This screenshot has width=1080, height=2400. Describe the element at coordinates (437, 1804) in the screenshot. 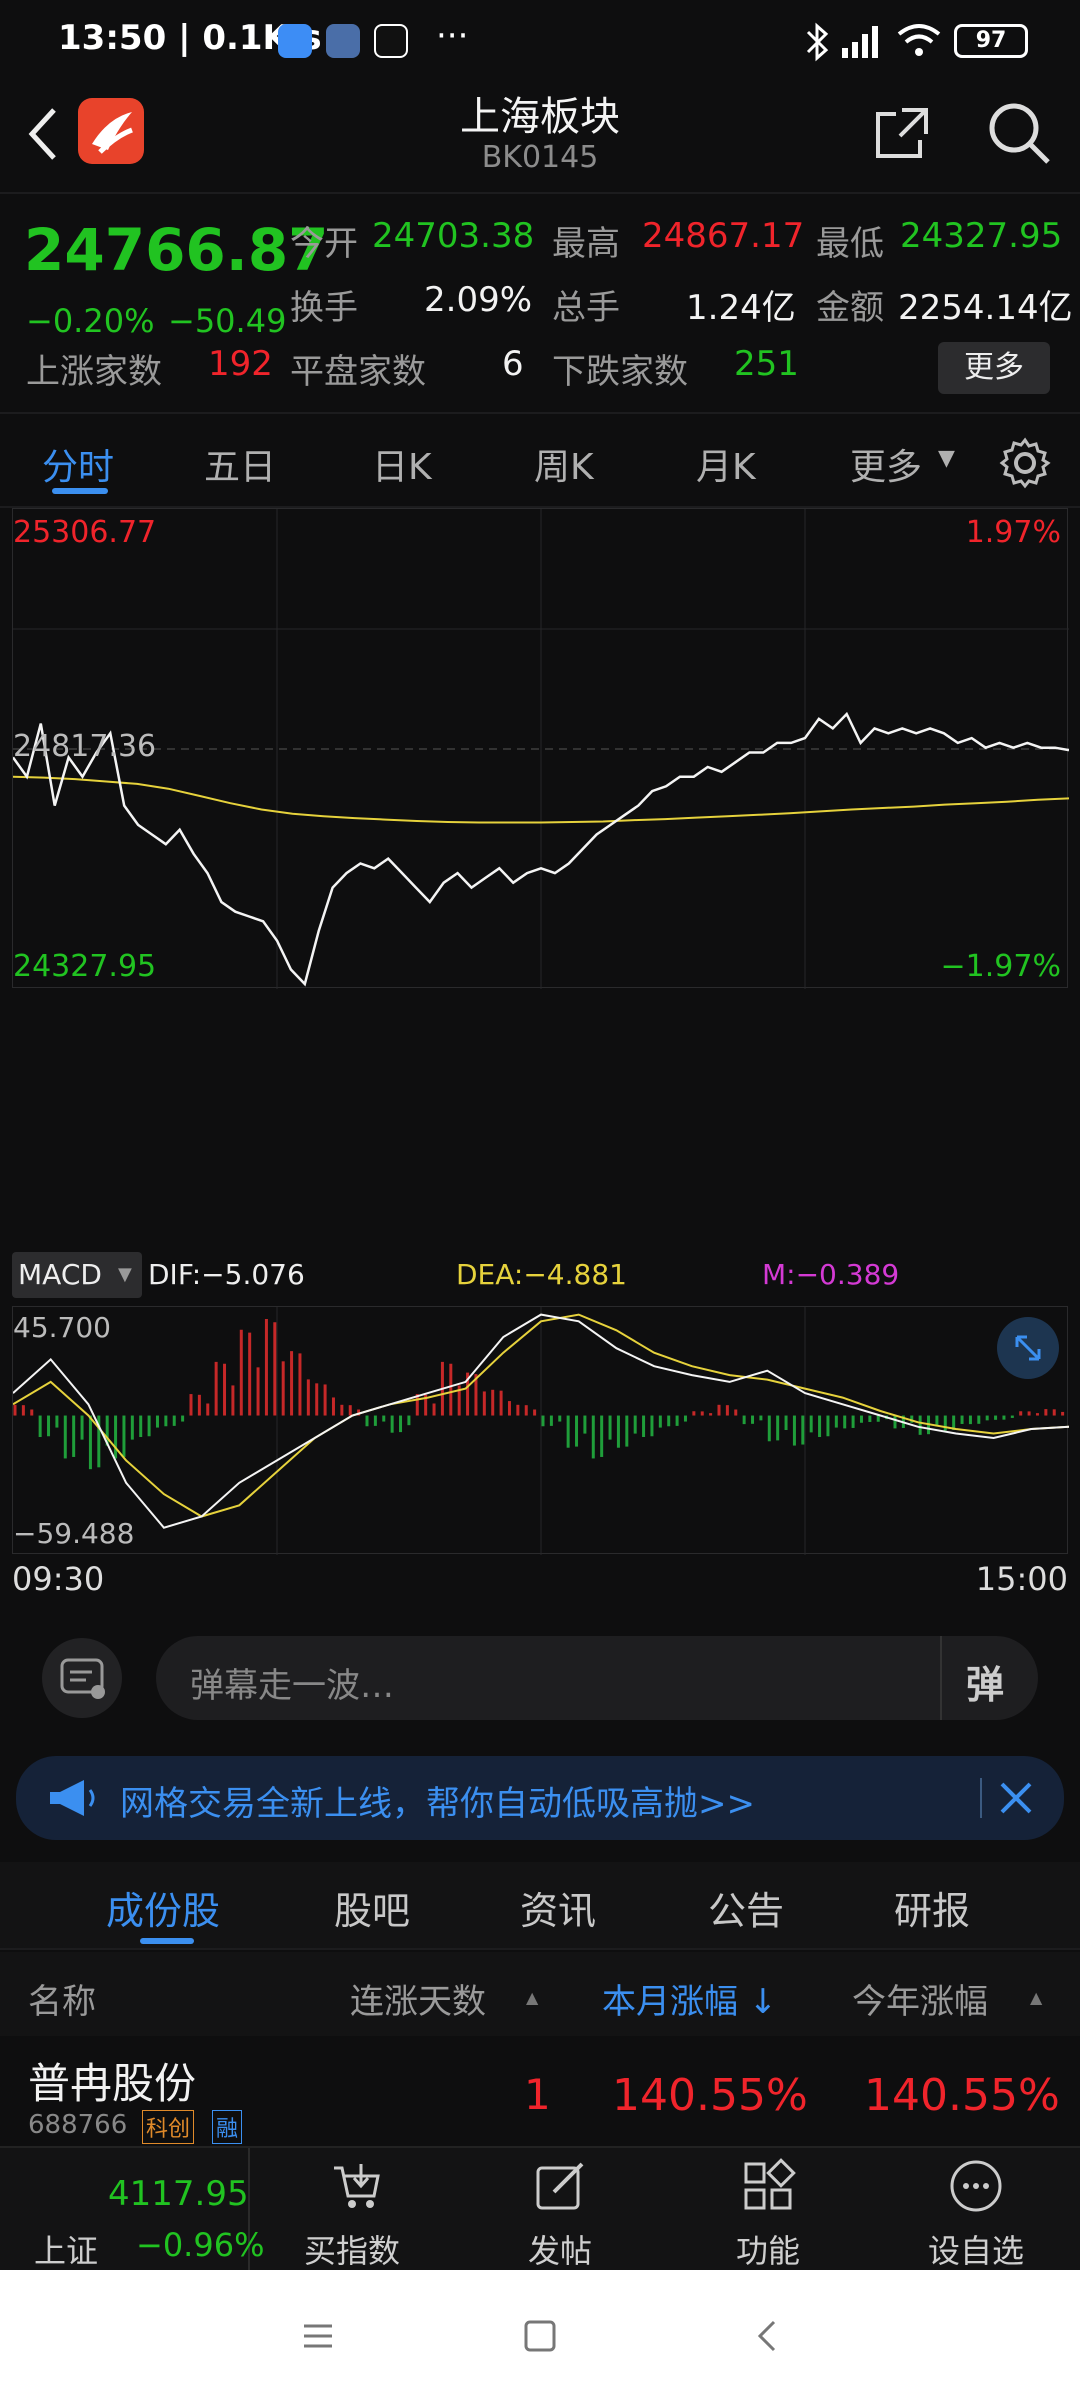

I see `banner-text: 网格交易全新上线，帮你自动低吸高抛>>` at that location.